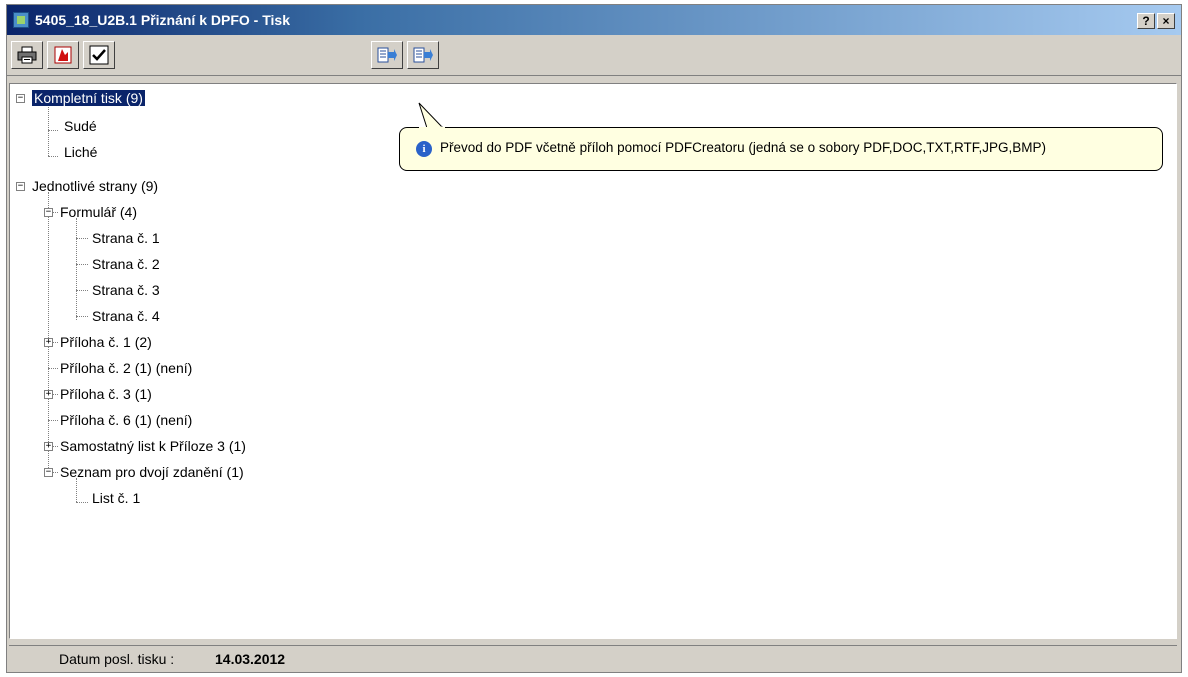 The image size is (1188, 677). Describe the element at coordinates (424, 149) in the screenshot. I see `info-icon: i` at that location.